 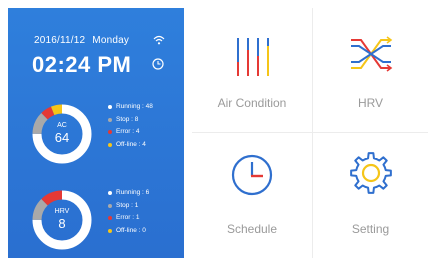 What do you see at coordinates (370, 229) in the screenshot?
I see `setting-label: Setting` at bounding box center [370, 229].